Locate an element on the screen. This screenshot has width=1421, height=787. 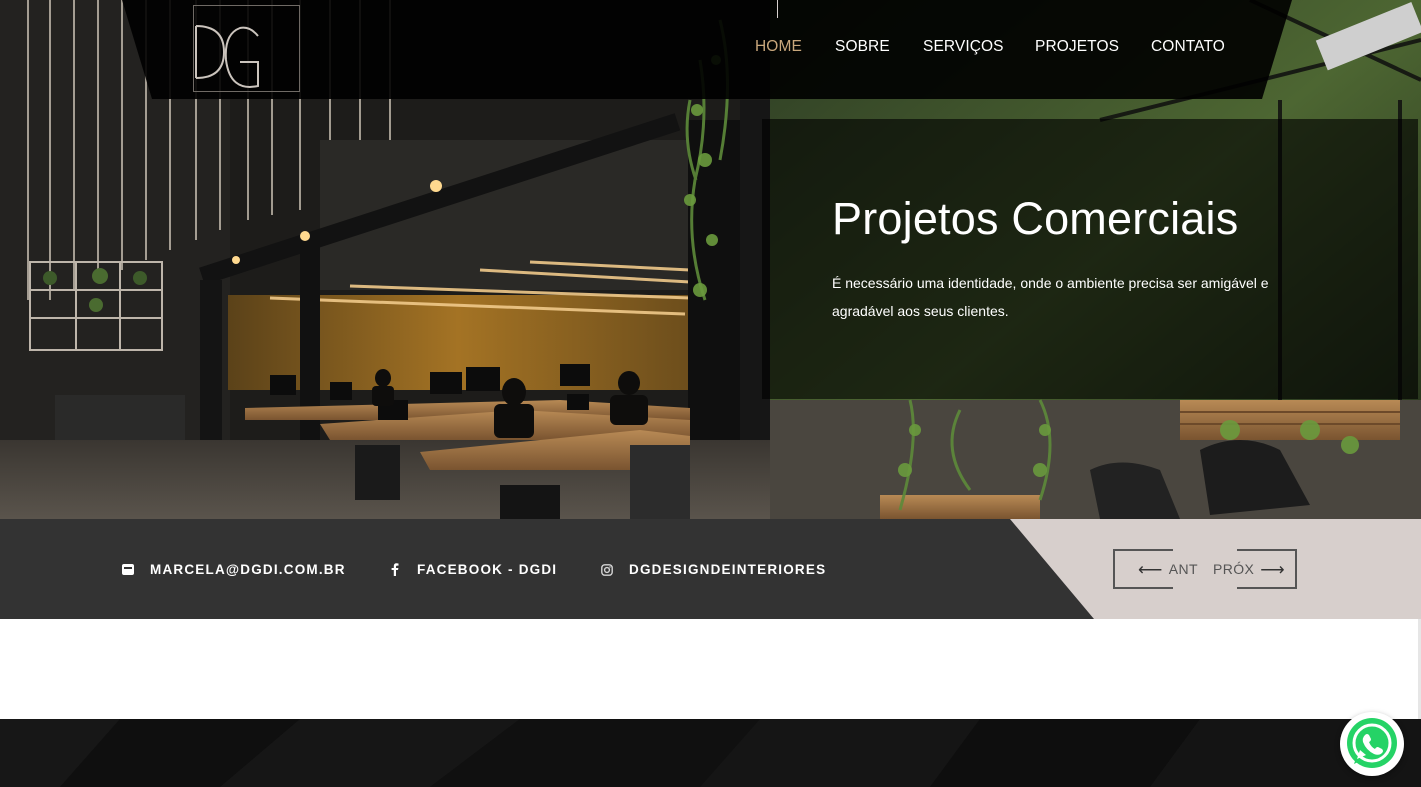
nav-item-projetos: PROJETOS is located at coordinates (1077, 47).